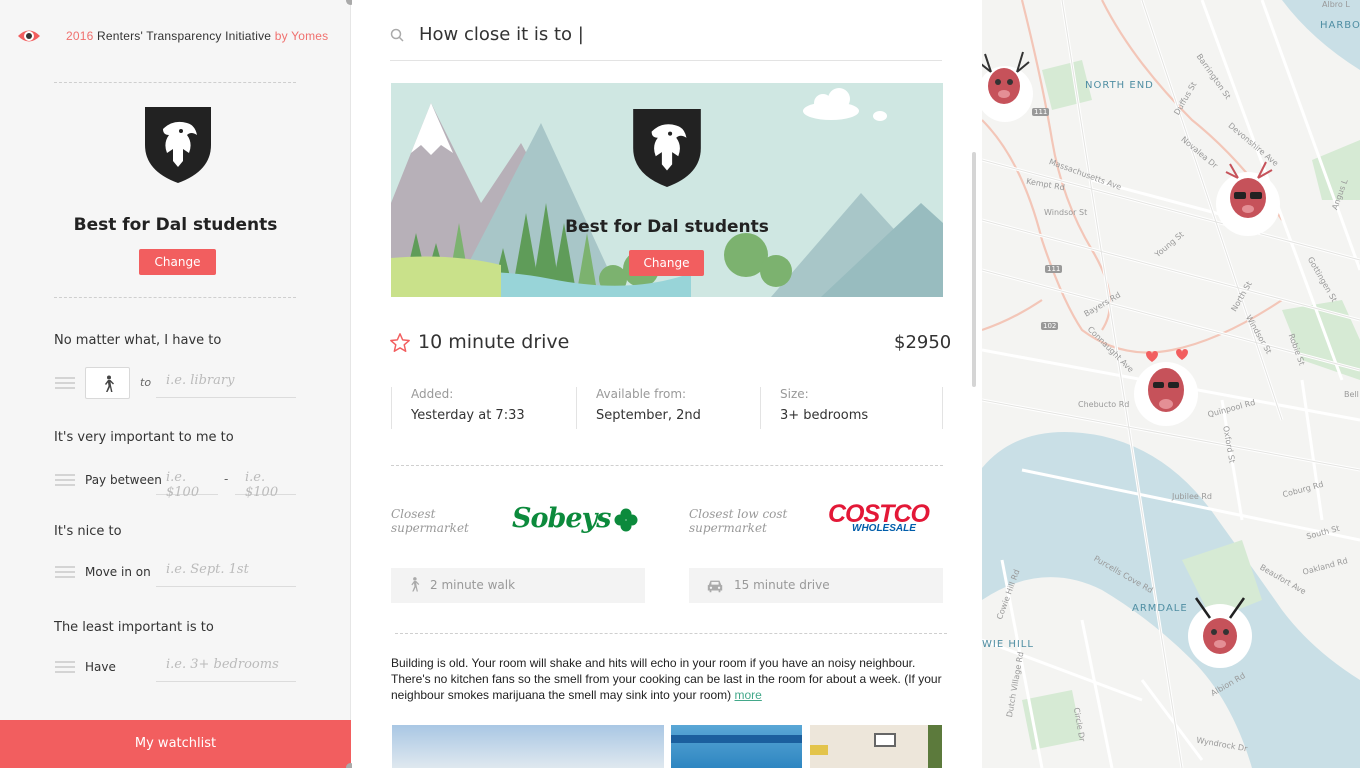  What do you see at coordinates (1123, 574) in the screenshot?
I see `map-street-label: Purcells Cove Rd` at bounding box center [1123, 574].